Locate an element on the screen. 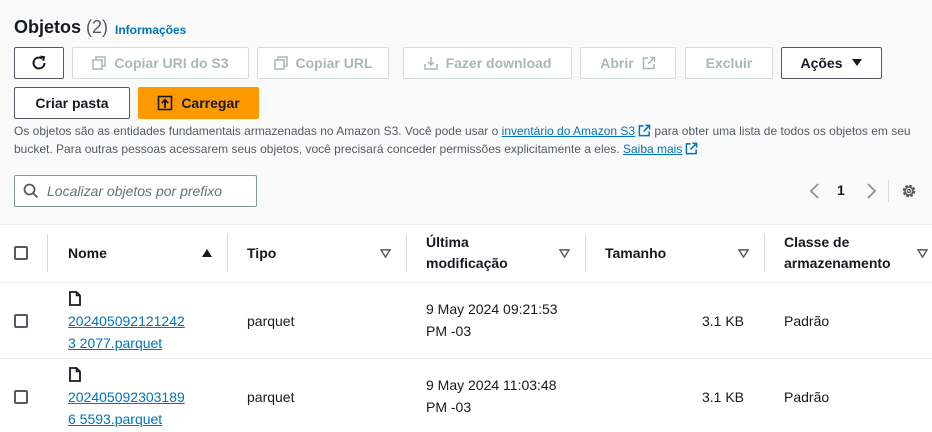 This screenshot has width=932, height=432. column-header-size-label: Tamanho is located at coordinates (636, 252).